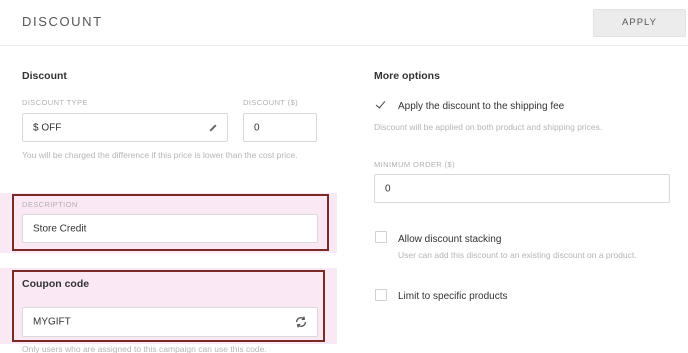 This screenshot has height=353, width=688. What do you see at coordinates (280, 127) in the screenshot?
I see `discount-amount-input: 0` at bounding box center [280, 127].